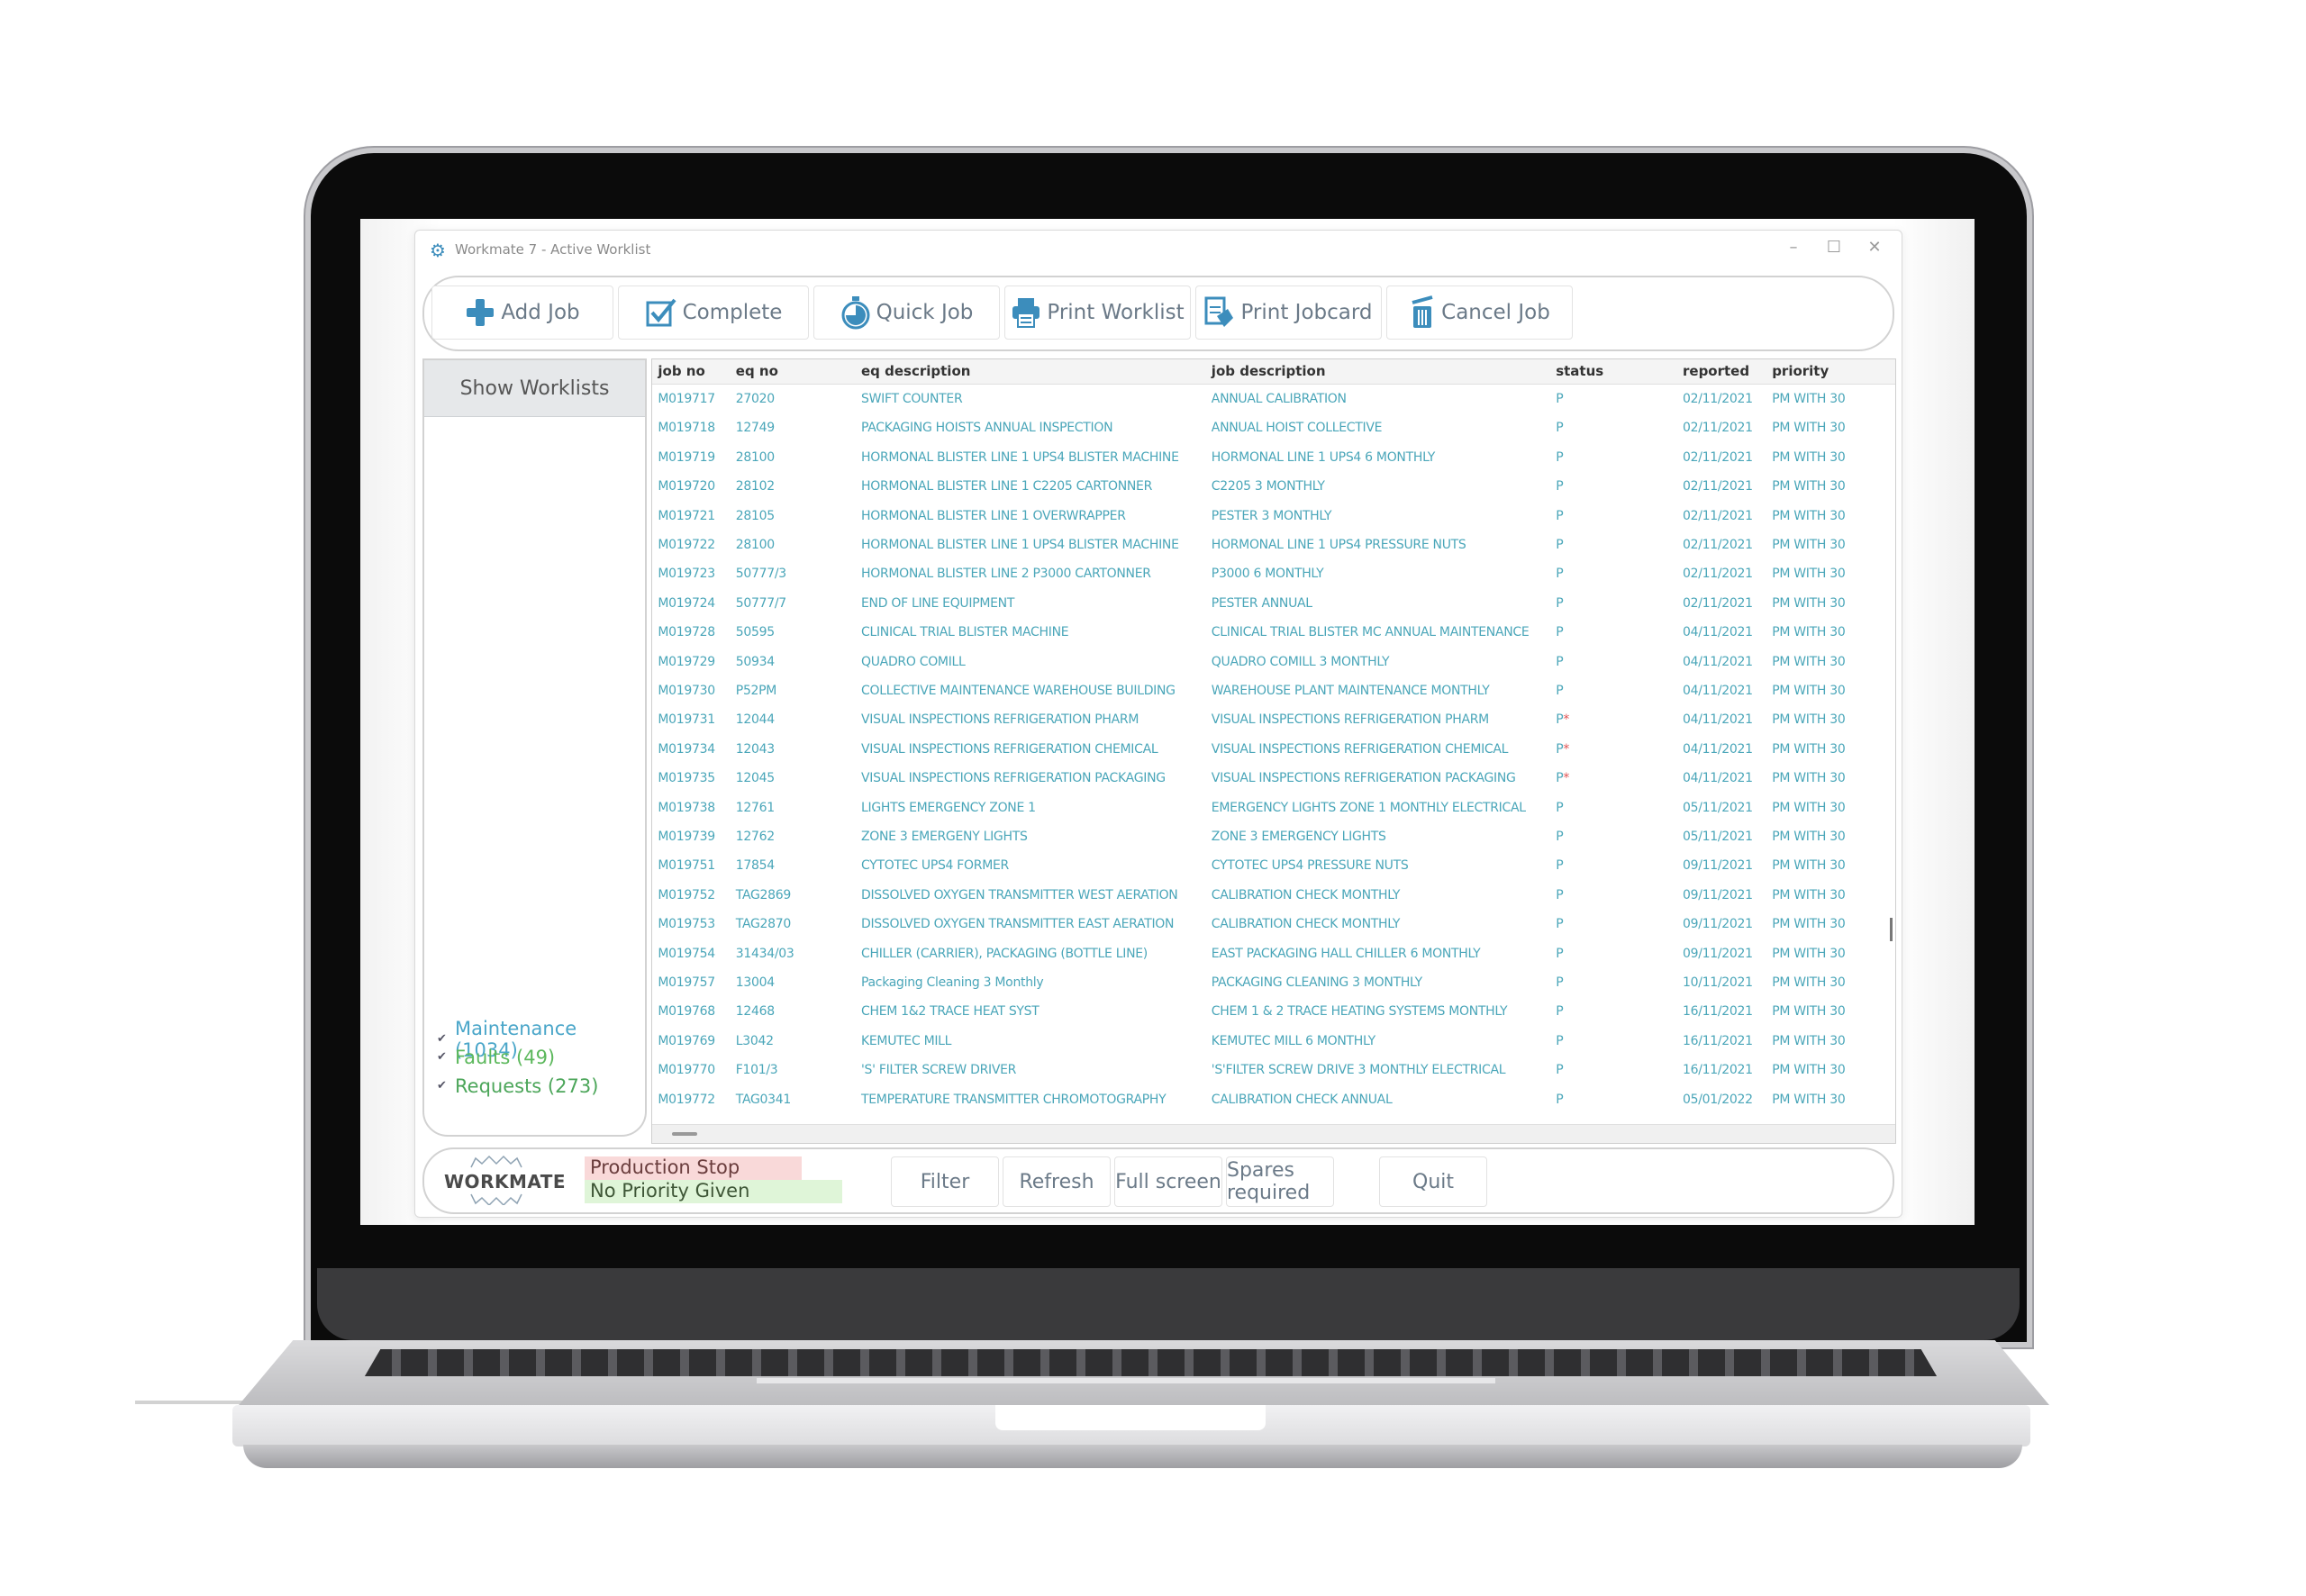 The height and width of the screenshot is (1596, 2306). I want to click on full-screen-button: Full screen, so click(1168, 1182).